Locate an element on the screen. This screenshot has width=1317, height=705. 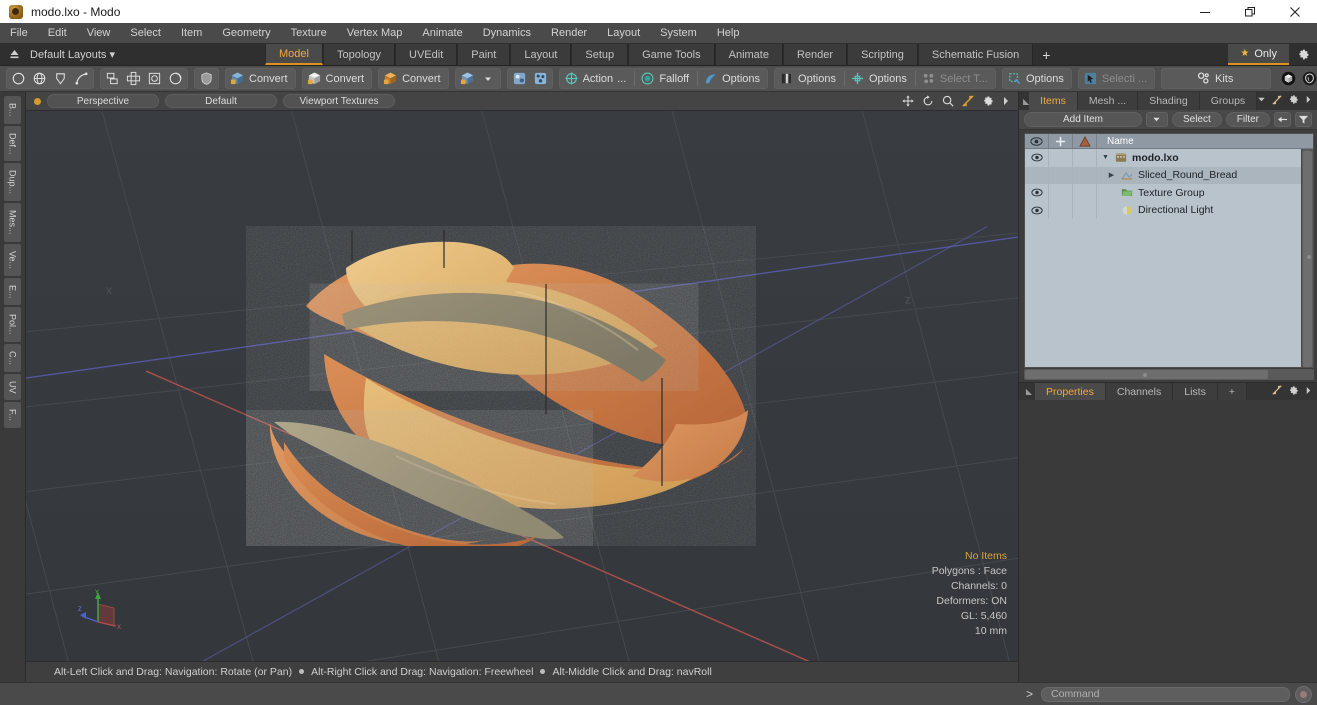
menu-system: System is located at coordinates (678, 33).